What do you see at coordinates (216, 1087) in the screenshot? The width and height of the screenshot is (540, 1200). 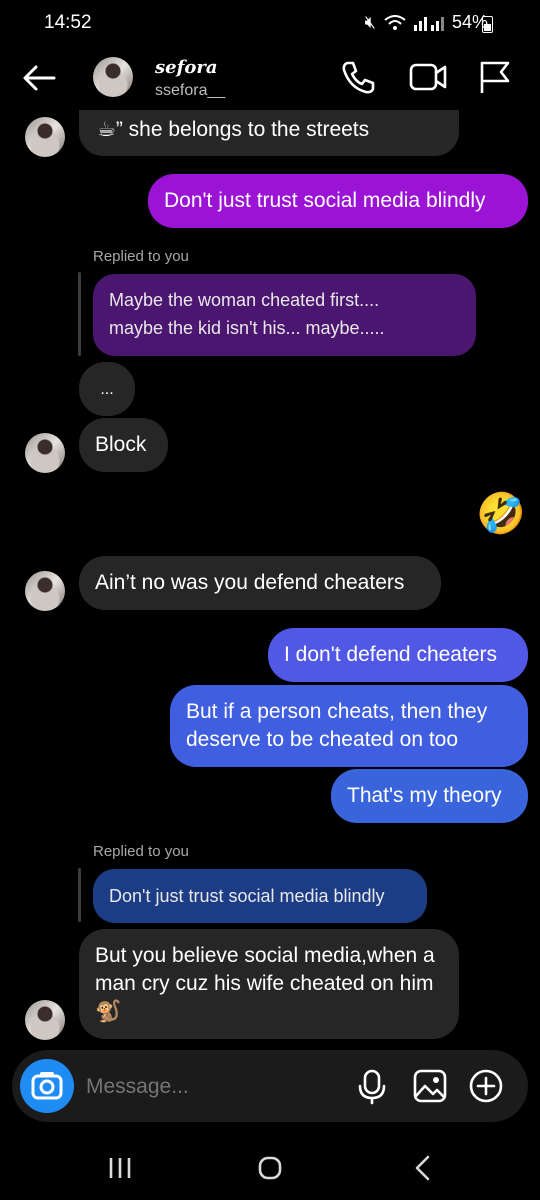 I see `message-input` at bounding box center [216, 1087].